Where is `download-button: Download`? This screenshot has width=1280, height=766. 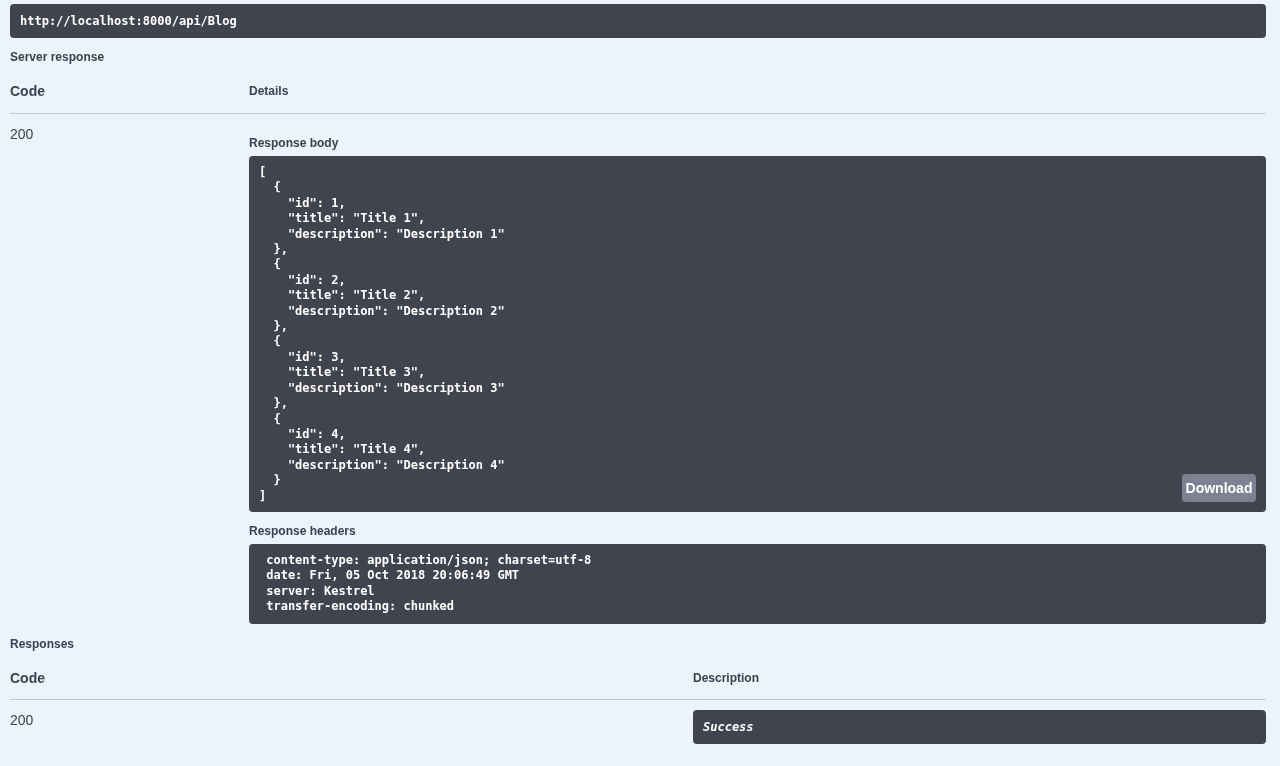
download-button: Download is located at coordinates (1219, 488).